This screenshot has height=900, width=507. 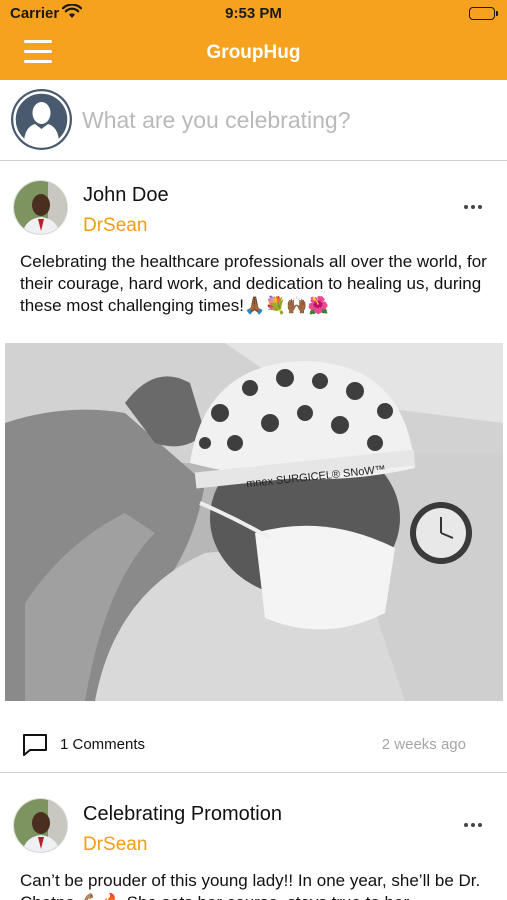 I want to click on composer-input: What are you celebrating?, so click(x=216, y=120).